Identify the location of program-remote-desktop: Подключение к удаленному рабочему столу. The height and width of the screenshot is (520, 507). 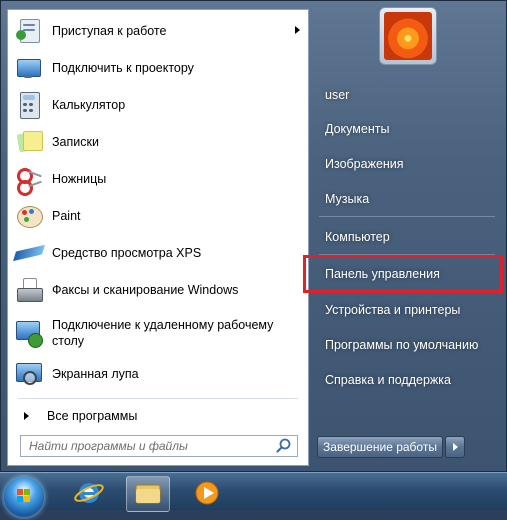
(158, 333).